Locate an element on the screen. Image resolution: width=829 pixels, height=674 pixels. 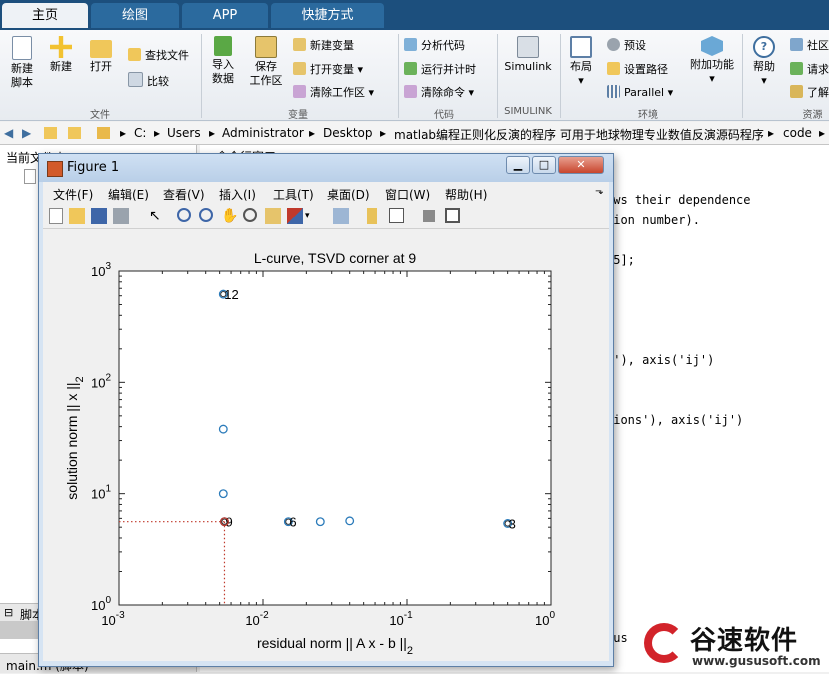
command-output-line: ows their dependence is located at coordinates (678, 200).